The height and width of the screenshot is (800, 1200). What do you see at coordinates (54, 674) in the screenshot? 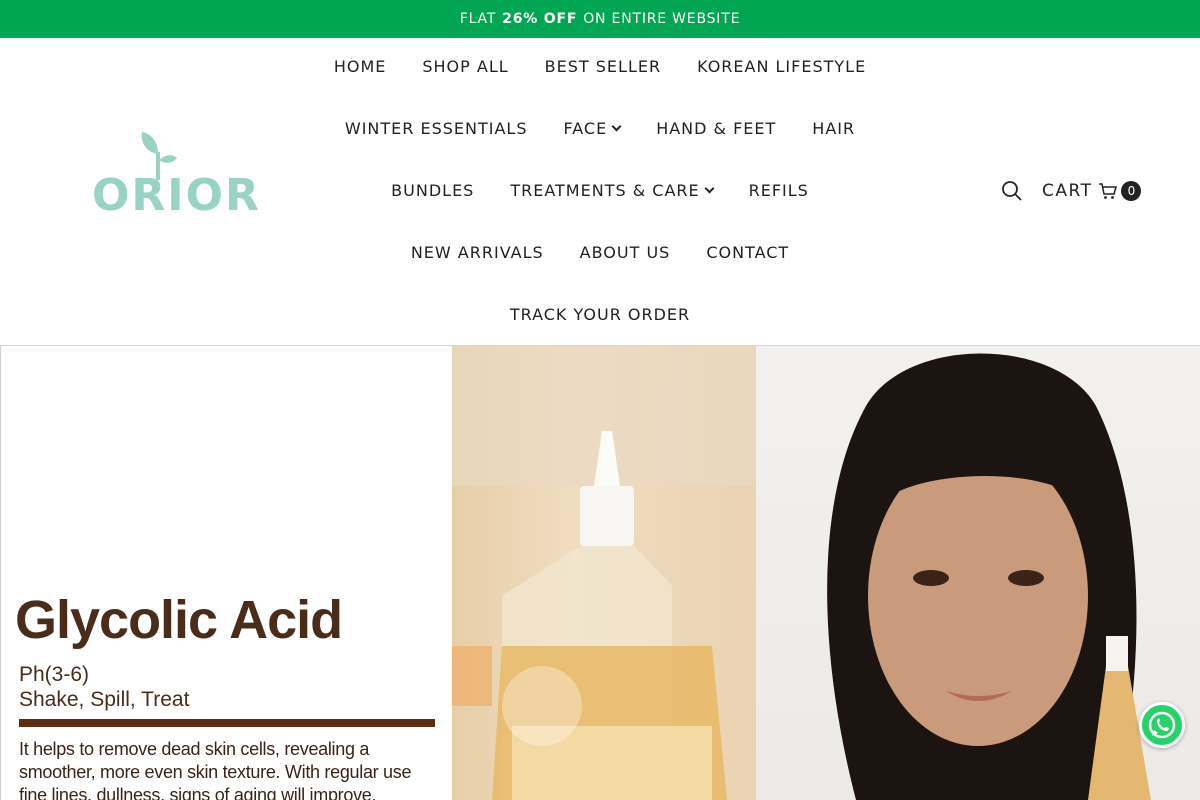
I see `product-ph: Ph(3-6)` at bounding box center [54, 674].